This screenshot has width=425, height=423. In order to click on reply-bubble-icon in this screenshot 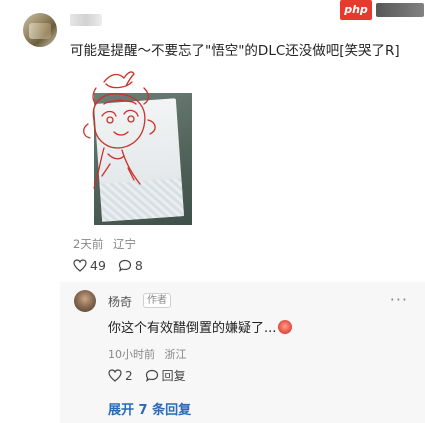, I will do `click(151, 375)`.